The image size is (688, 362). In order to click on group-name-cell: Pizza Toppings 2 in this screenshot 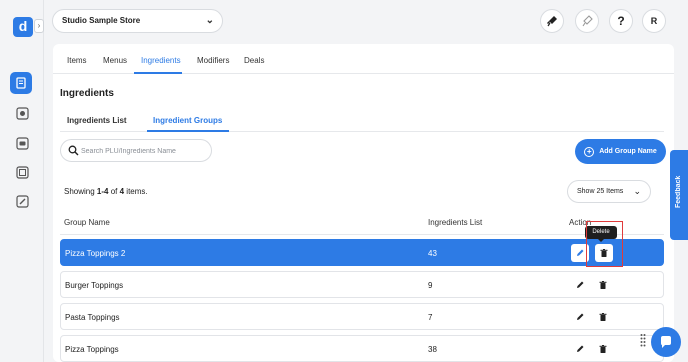, I will do `click(95, 253)`.